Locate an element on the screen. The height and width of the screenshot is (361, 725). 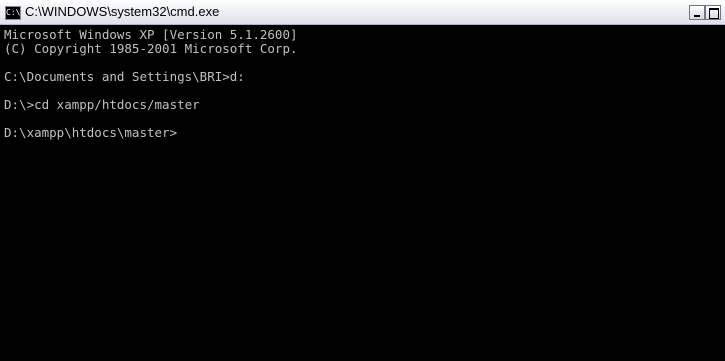
minimize-button is located at coordinates (697, 12).